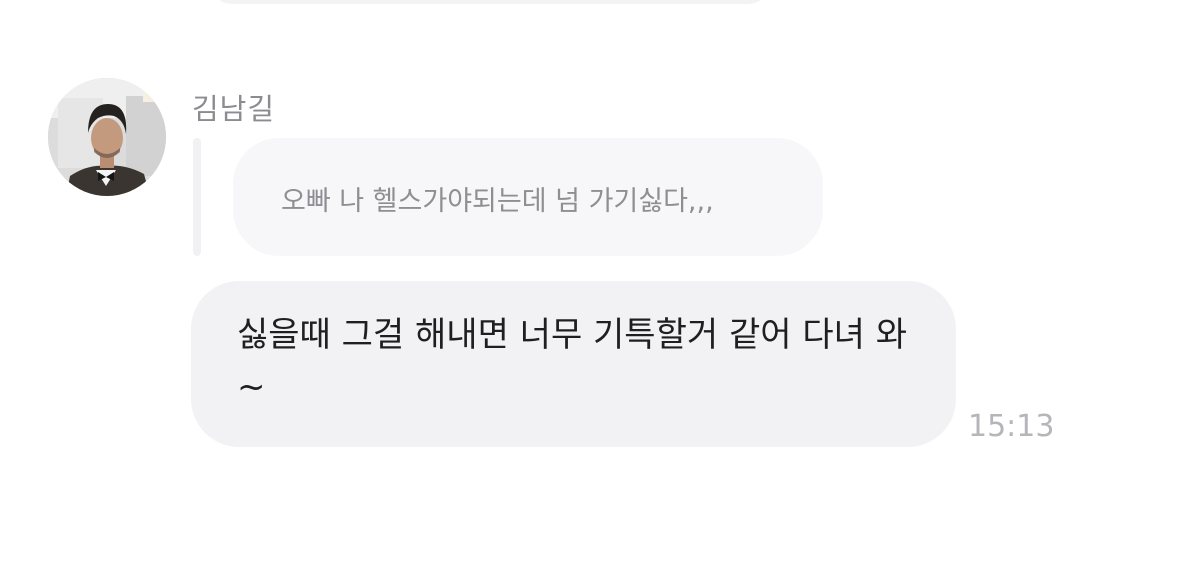 The image size is (1200, 563). I want to click on message-text: 싫을때 그걸 해내면 너무 기특할거 같어 다녀 와~, so click(572, 361).